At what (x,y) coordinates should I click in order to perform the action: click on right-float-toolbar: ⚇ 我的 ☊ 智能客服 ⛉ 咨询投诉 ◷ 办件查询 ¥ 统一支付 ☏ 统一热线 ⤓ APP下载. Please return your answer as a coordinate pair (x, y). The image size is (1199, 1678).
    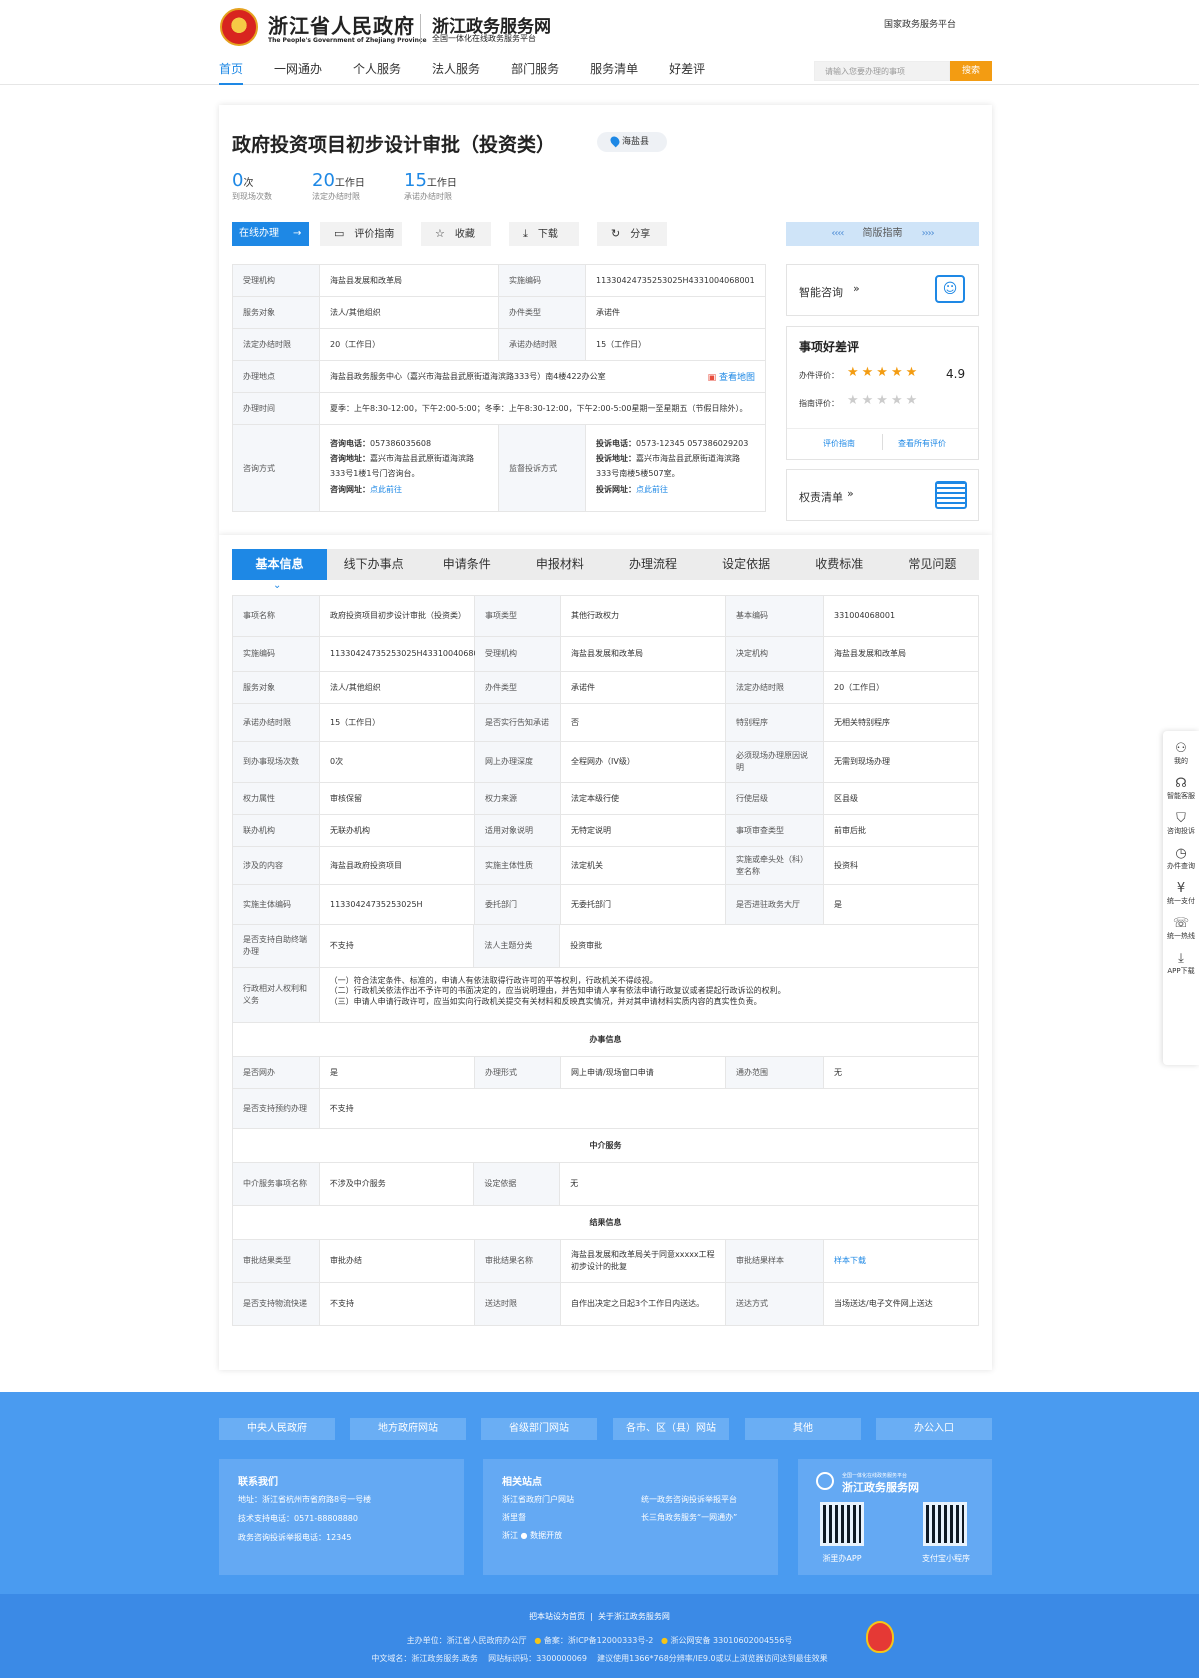
    Looking at the image, I should click on (1181, 898).